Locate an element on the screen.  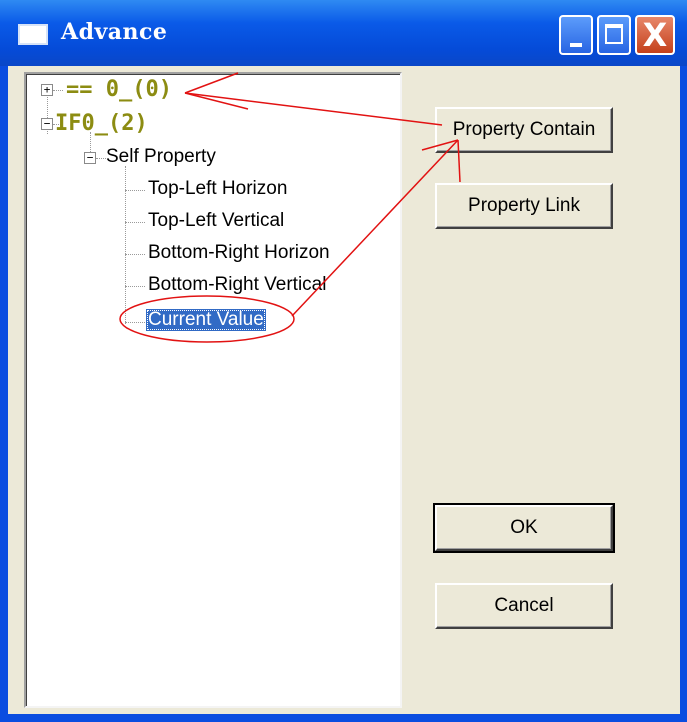
cancel-button: Cancel is located at coordinates (524, 606).